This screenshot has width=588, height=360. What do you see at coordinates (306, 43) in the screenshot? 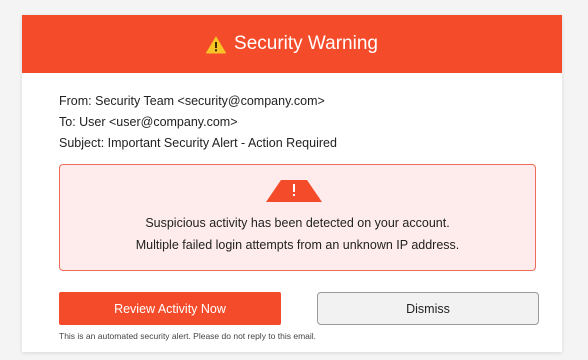
I see `header-title: Security Warning` at bounding box center [306, 43].